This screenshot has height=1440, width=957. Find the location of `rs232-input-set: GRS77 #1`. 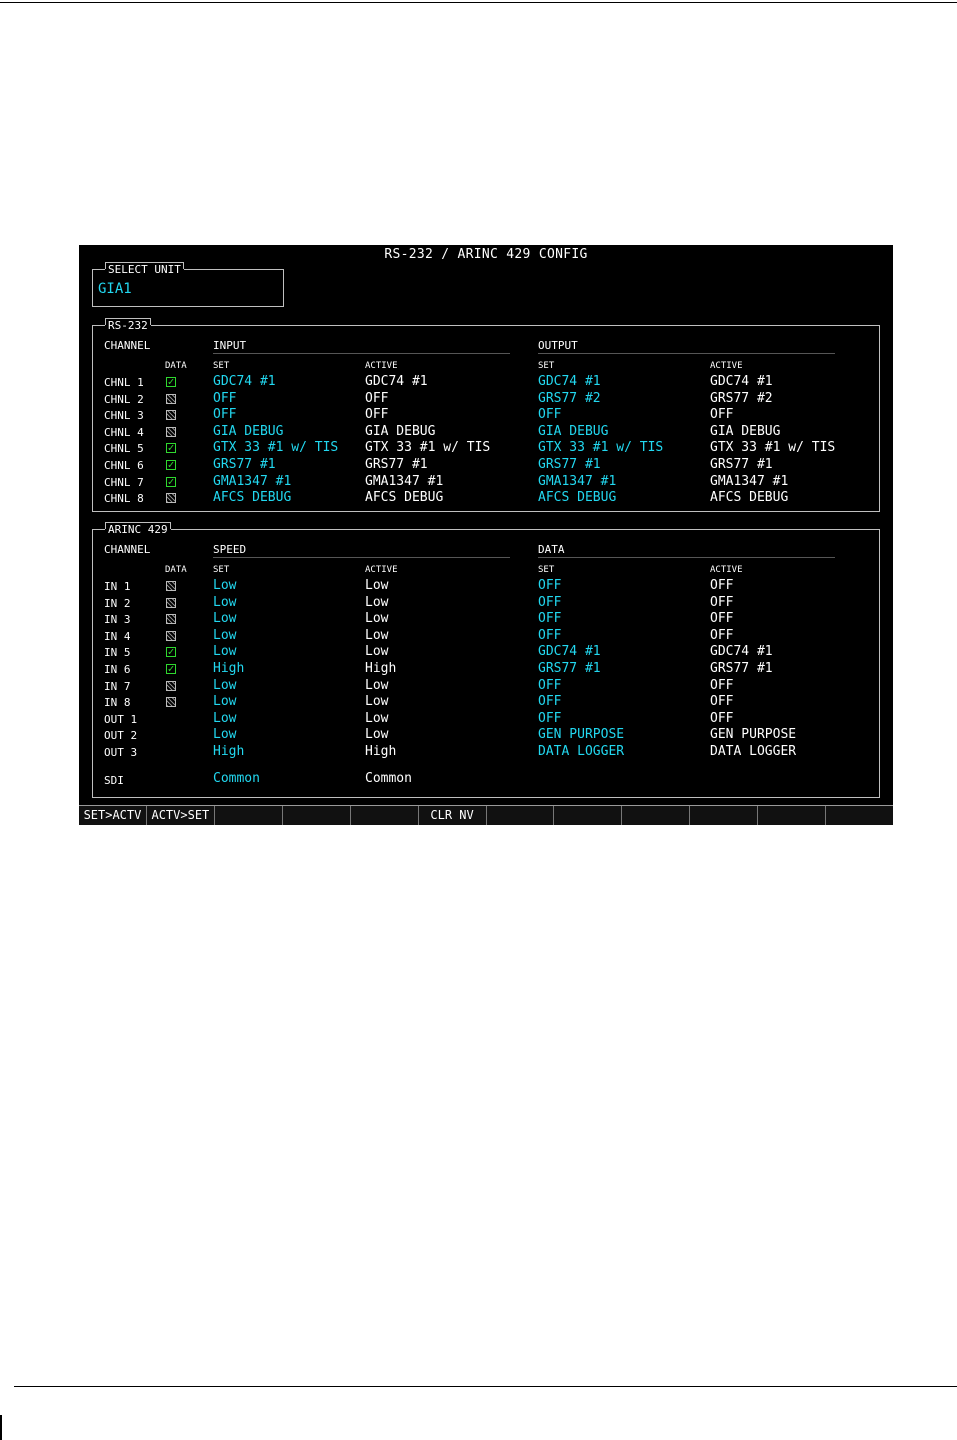

rs232-input-set: GRS77 #1 is located at coordinates (244, 465).